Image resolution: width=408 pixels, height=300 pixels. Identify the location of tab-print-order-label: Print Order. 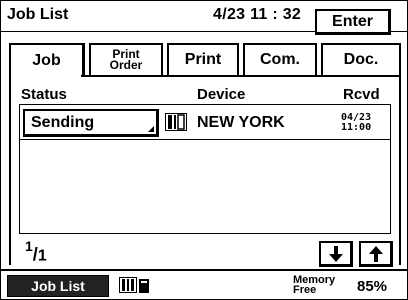
(126, 60).